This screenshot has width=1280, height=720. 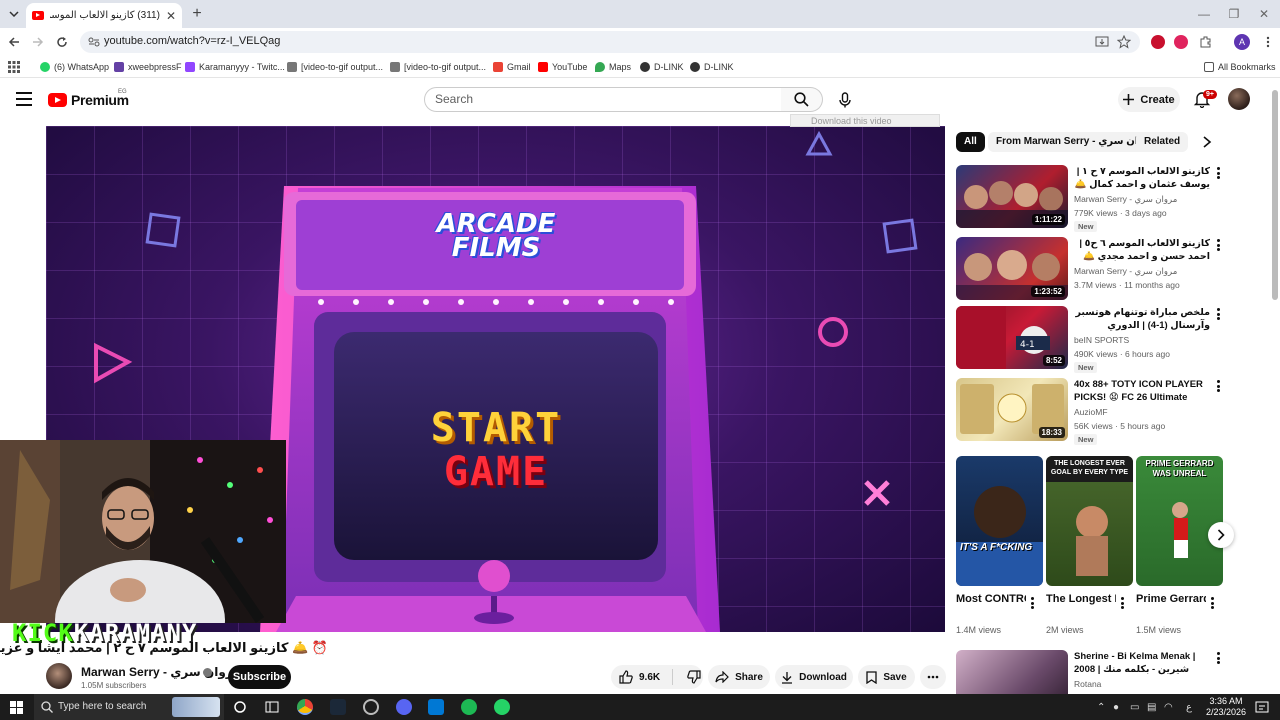 I want to click on bookmark-maps: Maps, so click(x=613, y=67).